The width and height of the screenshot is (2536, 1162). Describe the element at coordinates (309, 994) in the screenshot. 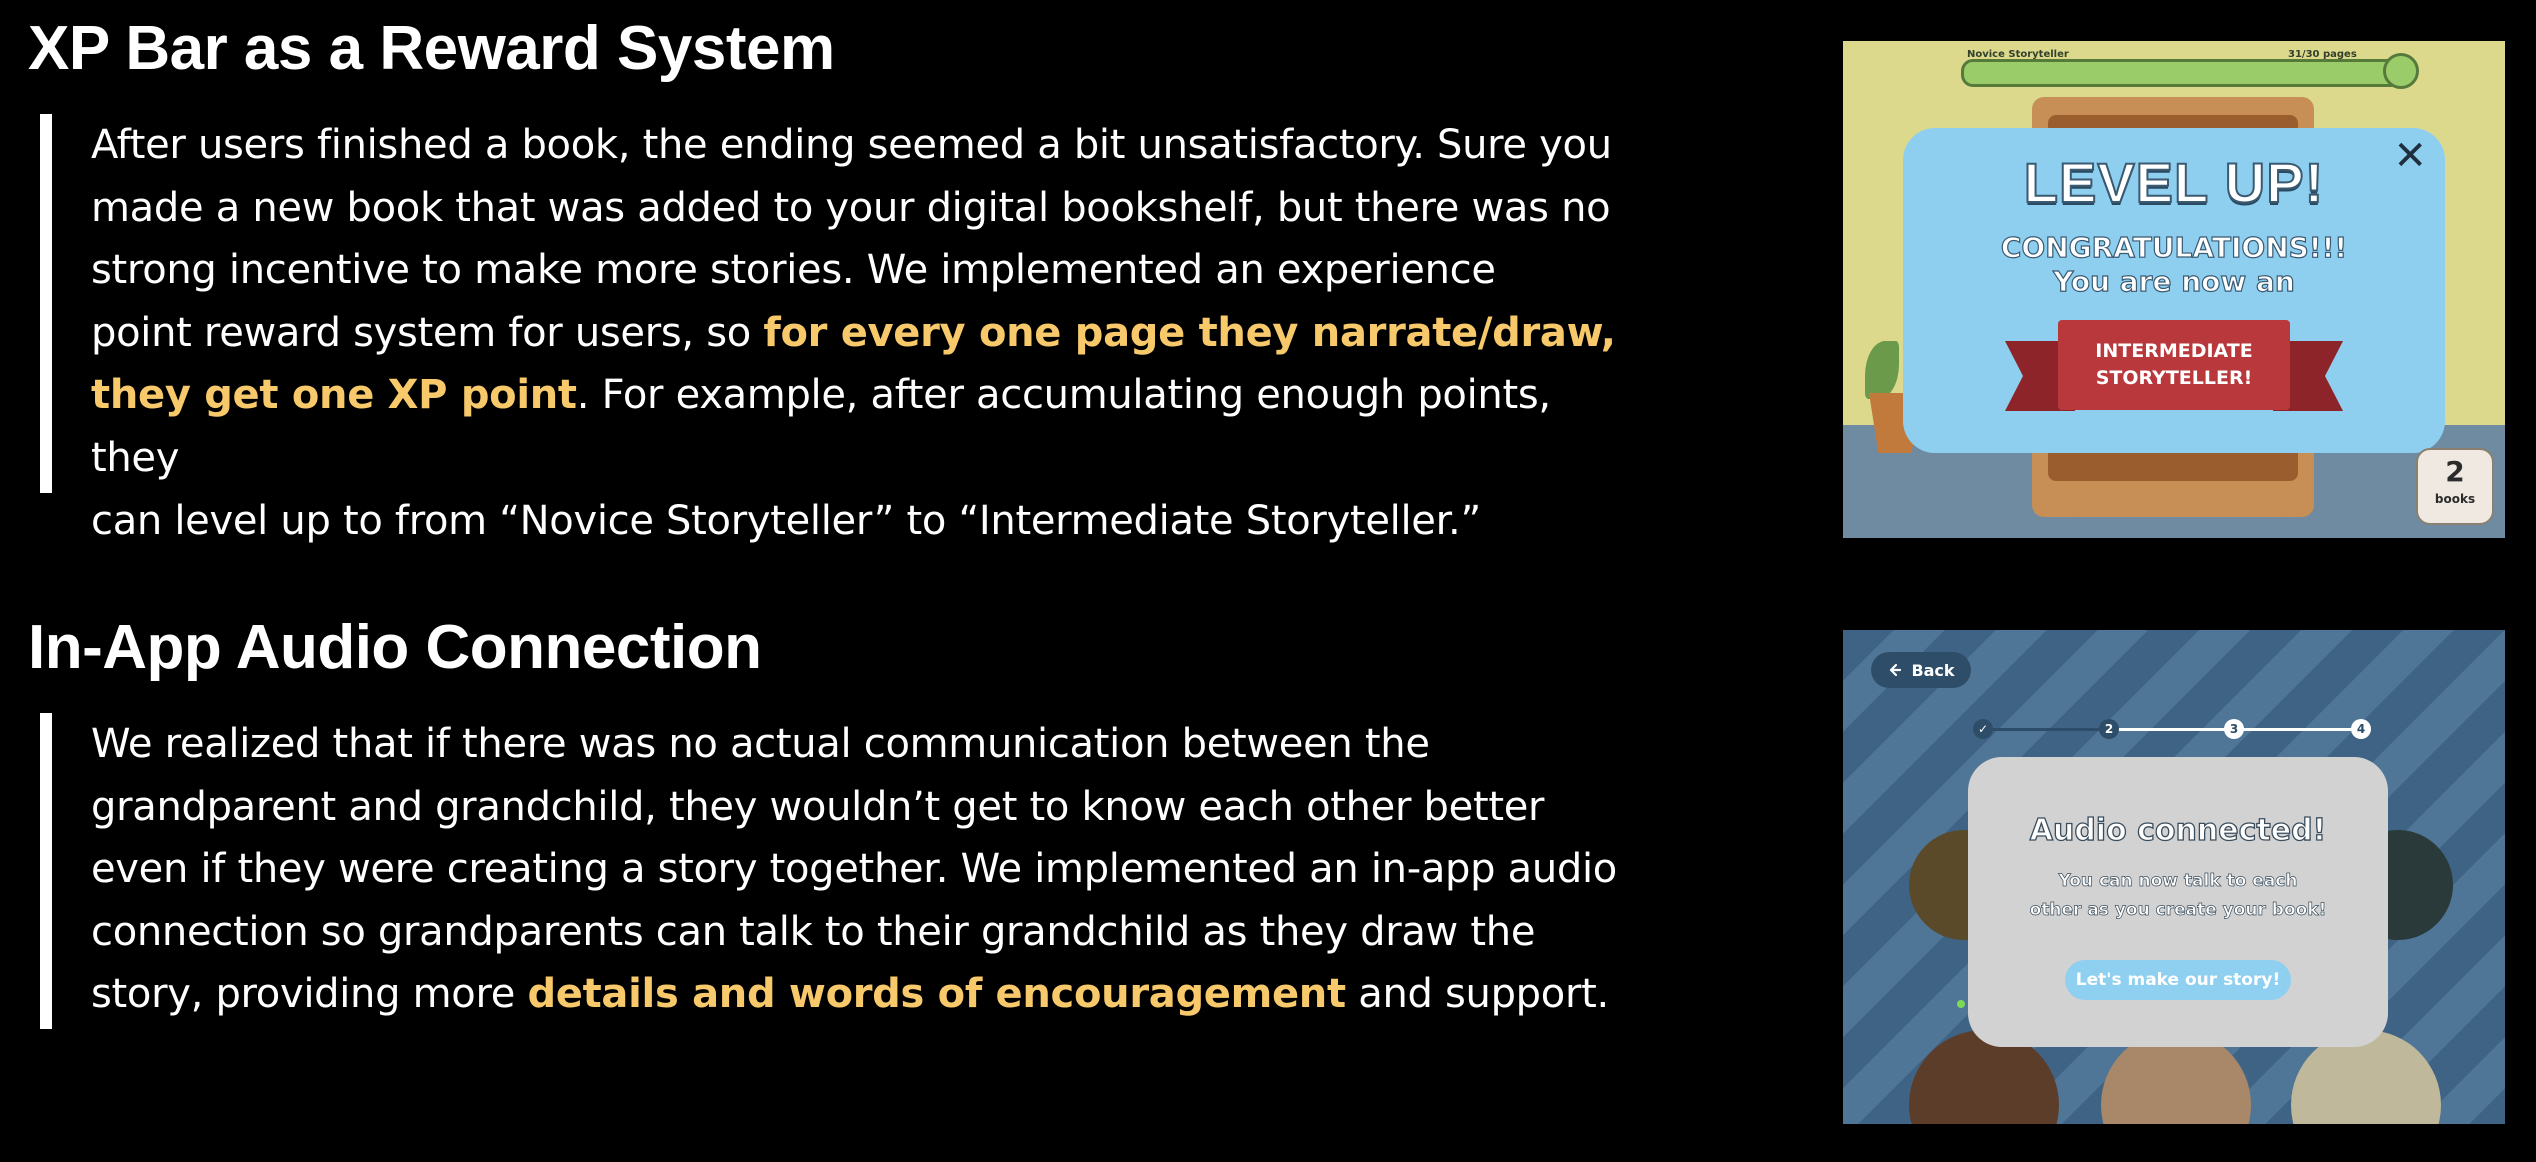

I see `audio-line-5: story, providing more` at that location.